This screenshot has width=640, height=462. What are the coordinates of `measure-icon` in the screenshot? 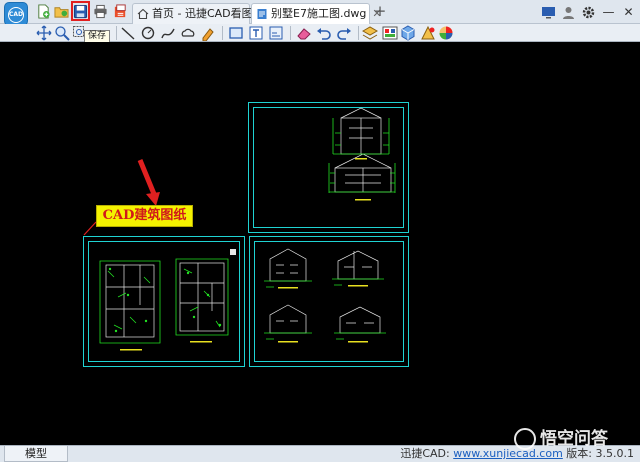 It's located at (276, 33).